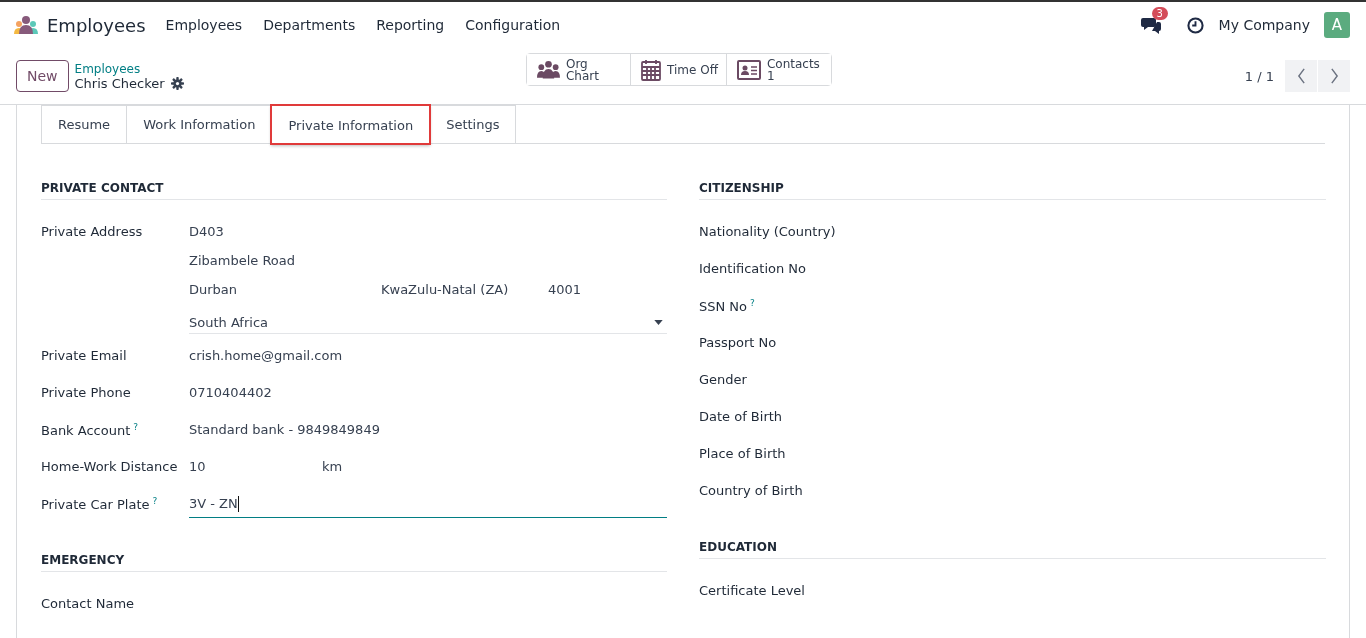 Image resolution: width=1366 pixels, height=638 pixels. What do you see at coordinates (1195, 25) in the screenshot?
I see `clock-icon` at bounding box center [1195, 25].